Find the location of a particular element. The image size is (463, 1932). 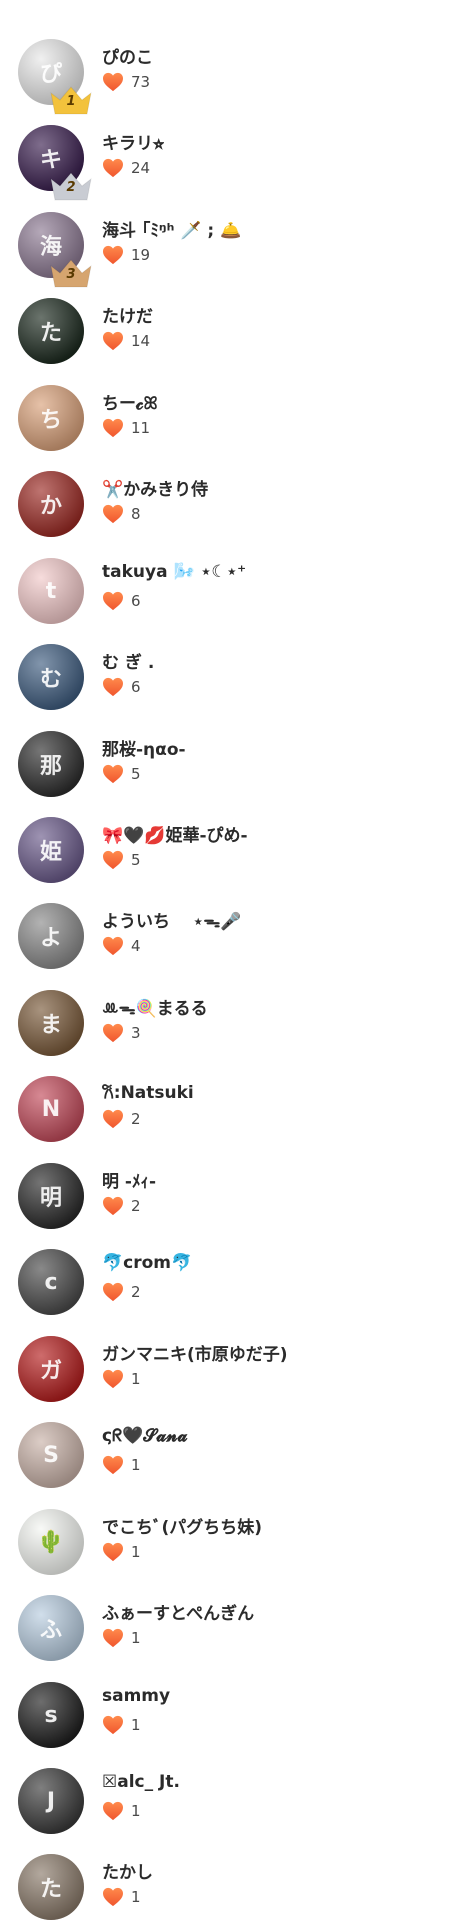

list-item: か ✂️かみきり侍 8 is located at coordinates (231, 507).